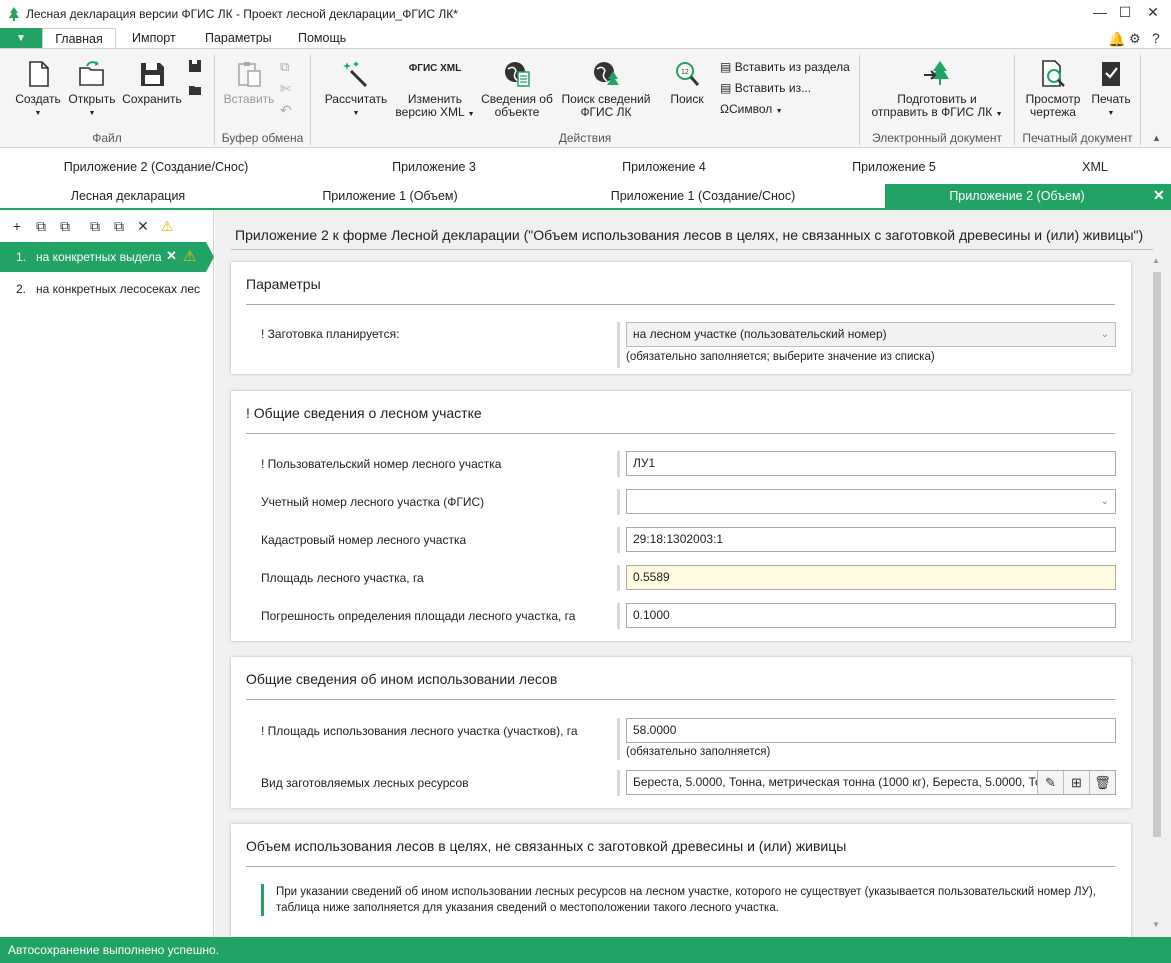 The height and width of the screenshot is (963, 1171). I want to click on insert-section-icon: ▤, so click(726, 67).